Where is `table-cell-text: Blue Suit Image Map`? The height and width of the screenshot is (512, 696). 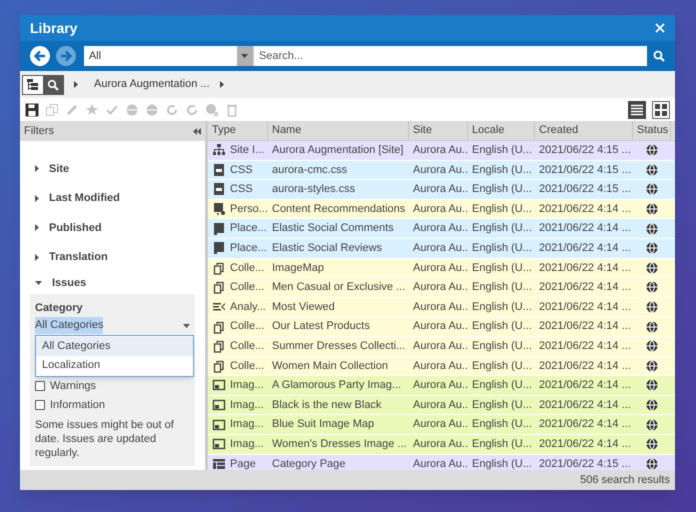 table-cell-text: Blue Suit Image Map is located at coordinates (323, 424).